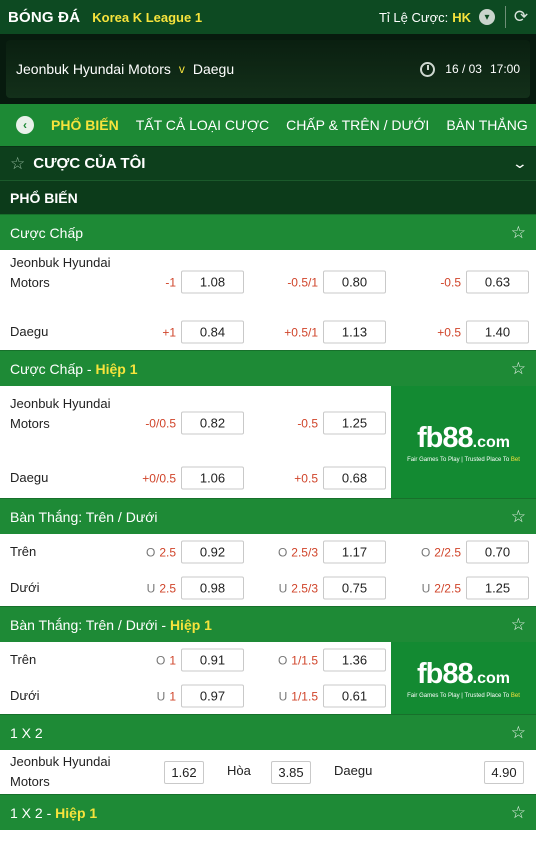  I want to click on market-header-handicap-h1: Cược Chấp - Hiệp 1 ☆, so click(268, 368).